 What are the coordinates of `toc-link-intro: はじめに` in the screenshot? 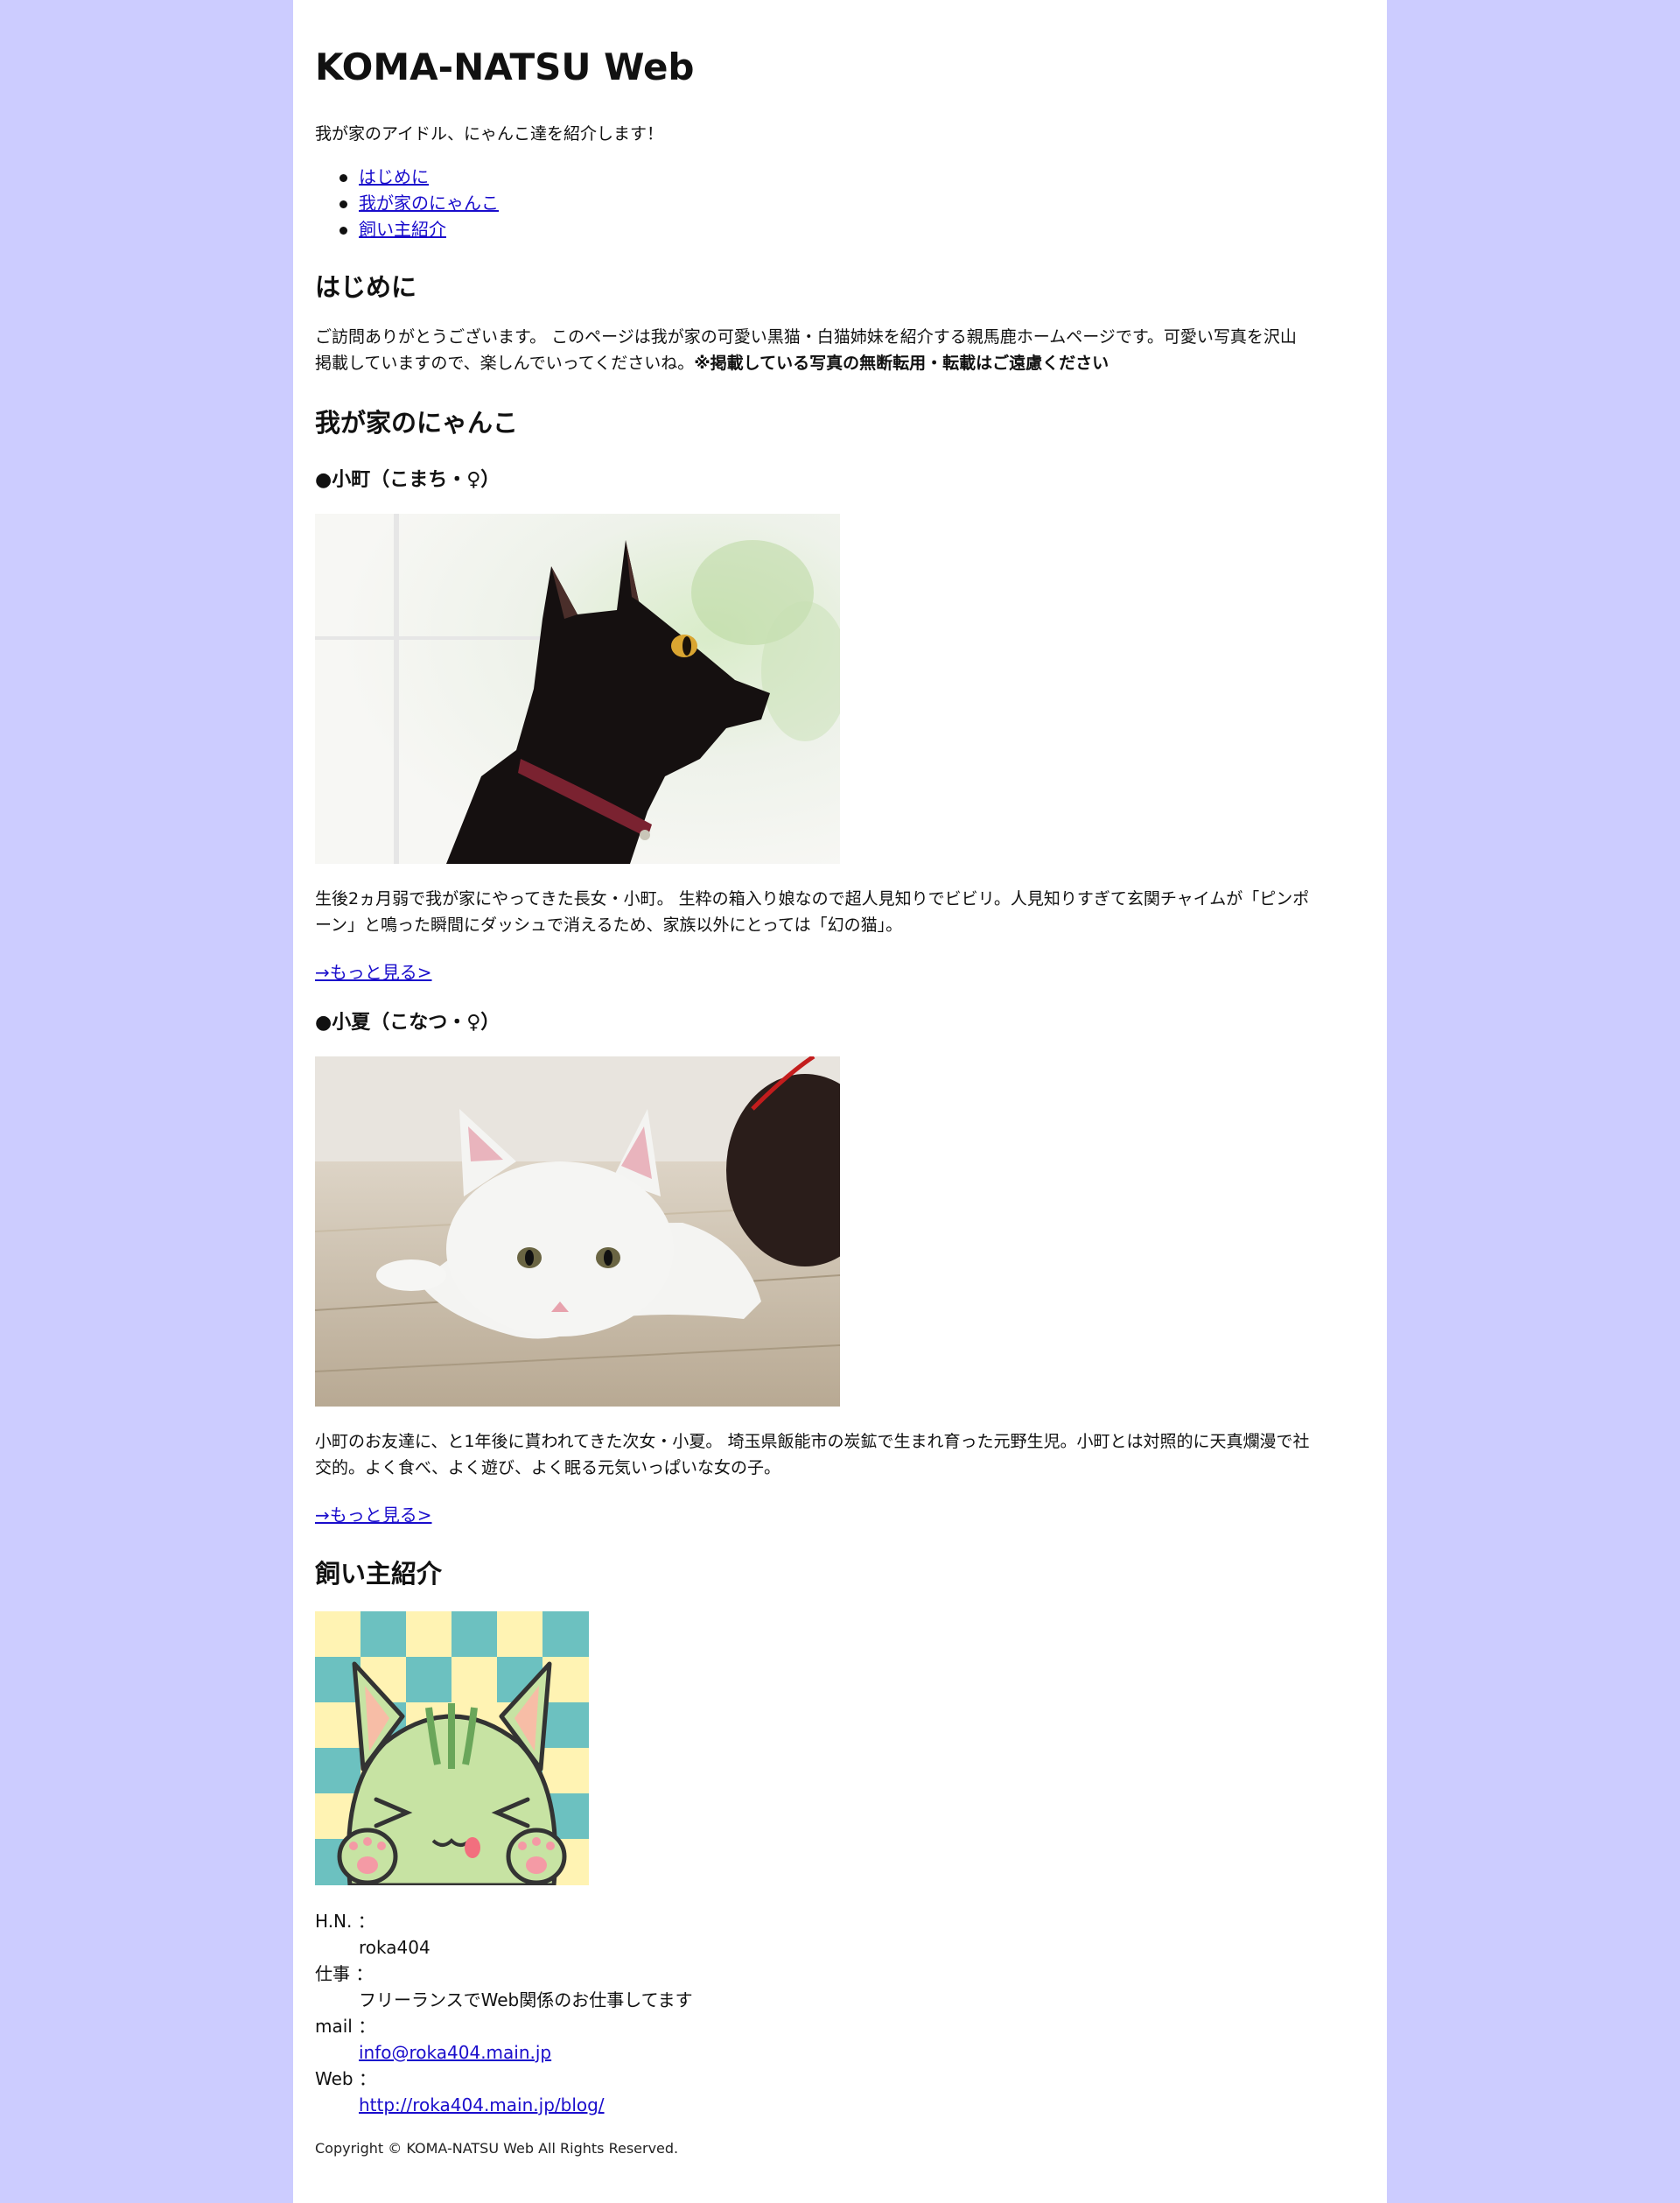 It's located at (394, 176).